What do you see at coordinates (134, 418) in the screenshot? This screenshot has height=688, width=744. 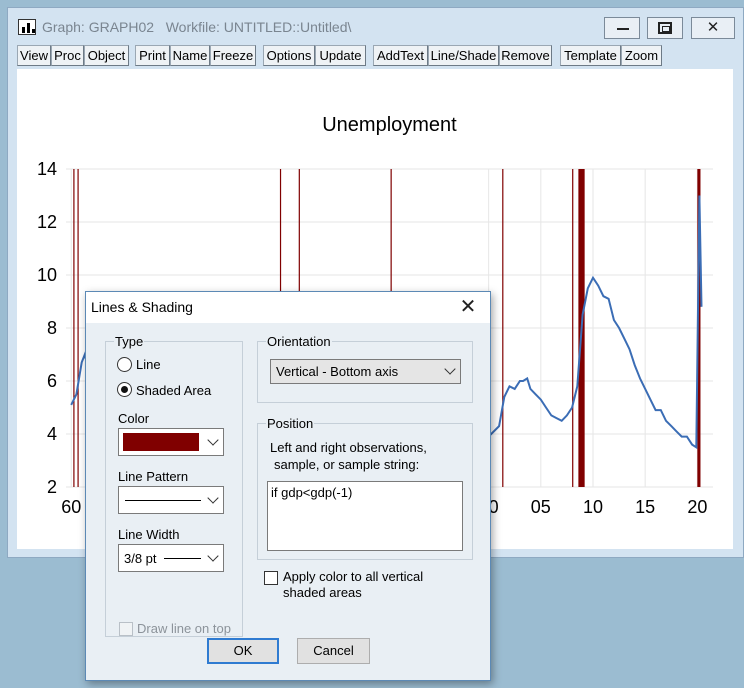 I see `color-label: Color` at bounding box center [134, 418].